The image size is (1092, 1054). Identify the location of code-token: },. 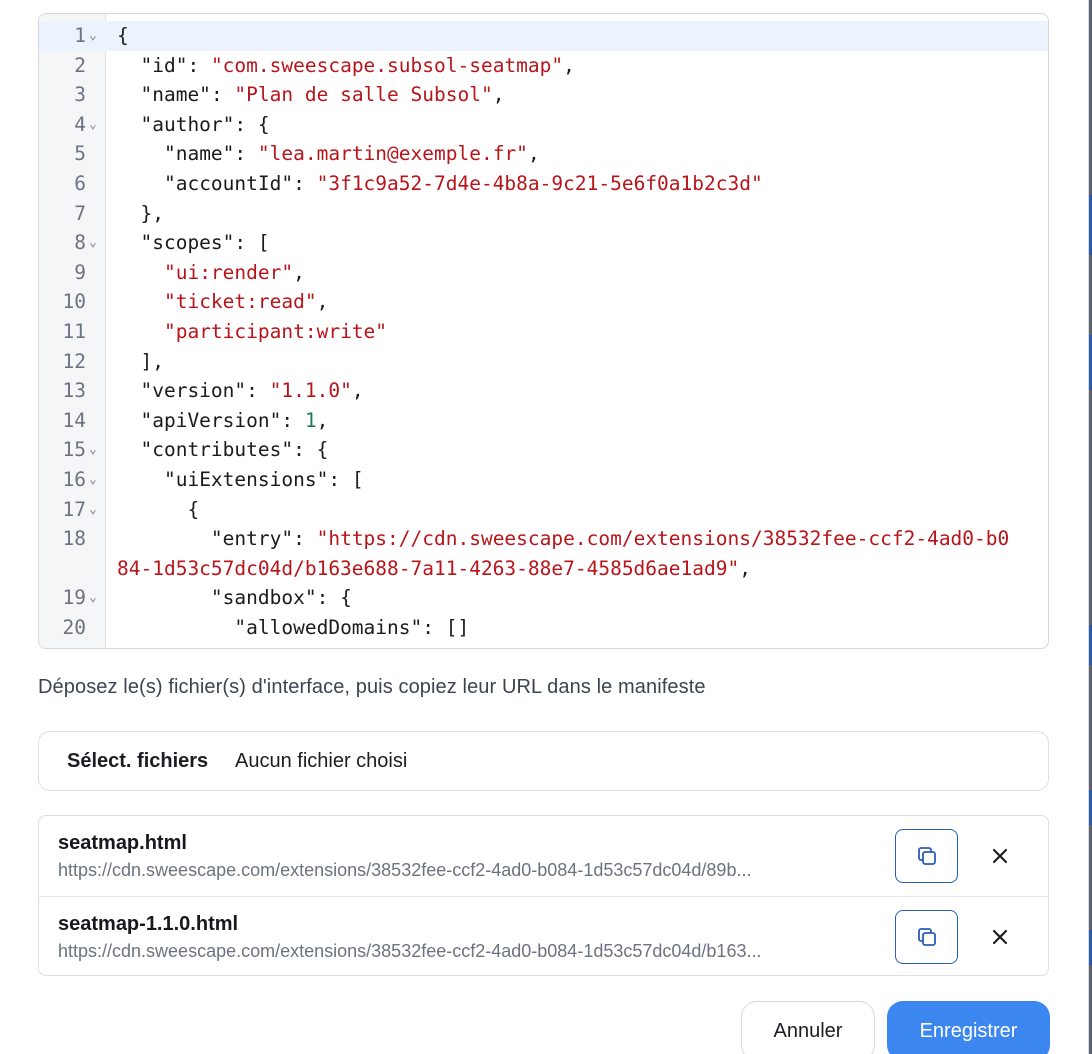
(140, 213).